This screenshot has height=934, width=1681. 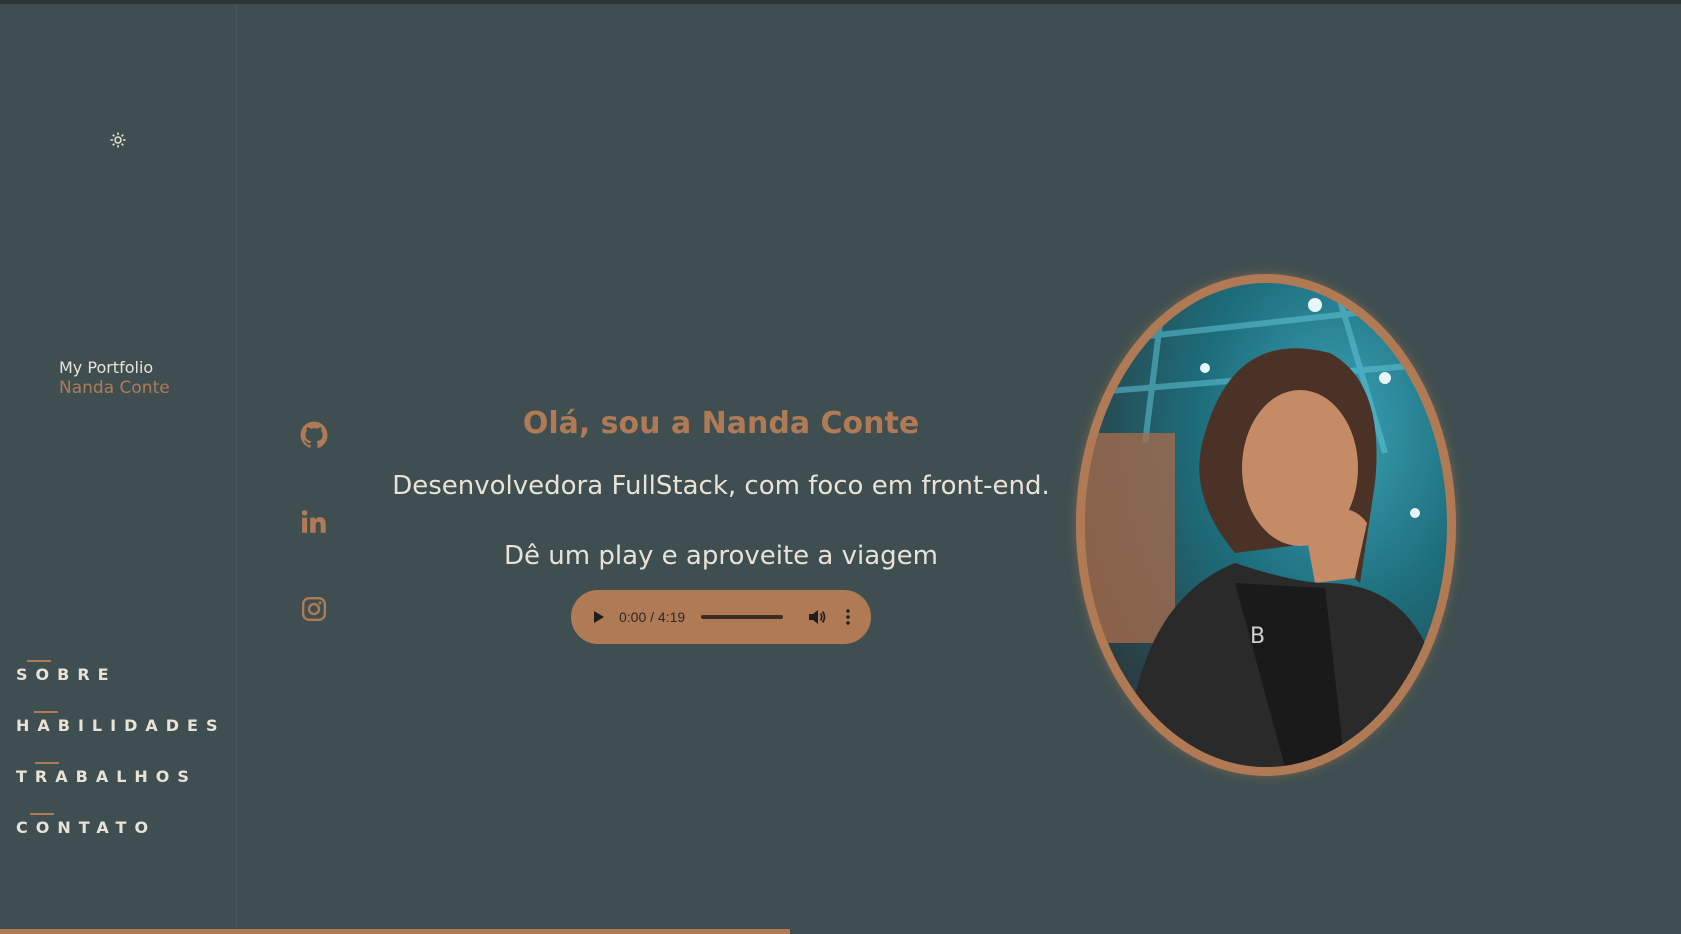 I want to click on sun-icon, so click(x=118, y=140).